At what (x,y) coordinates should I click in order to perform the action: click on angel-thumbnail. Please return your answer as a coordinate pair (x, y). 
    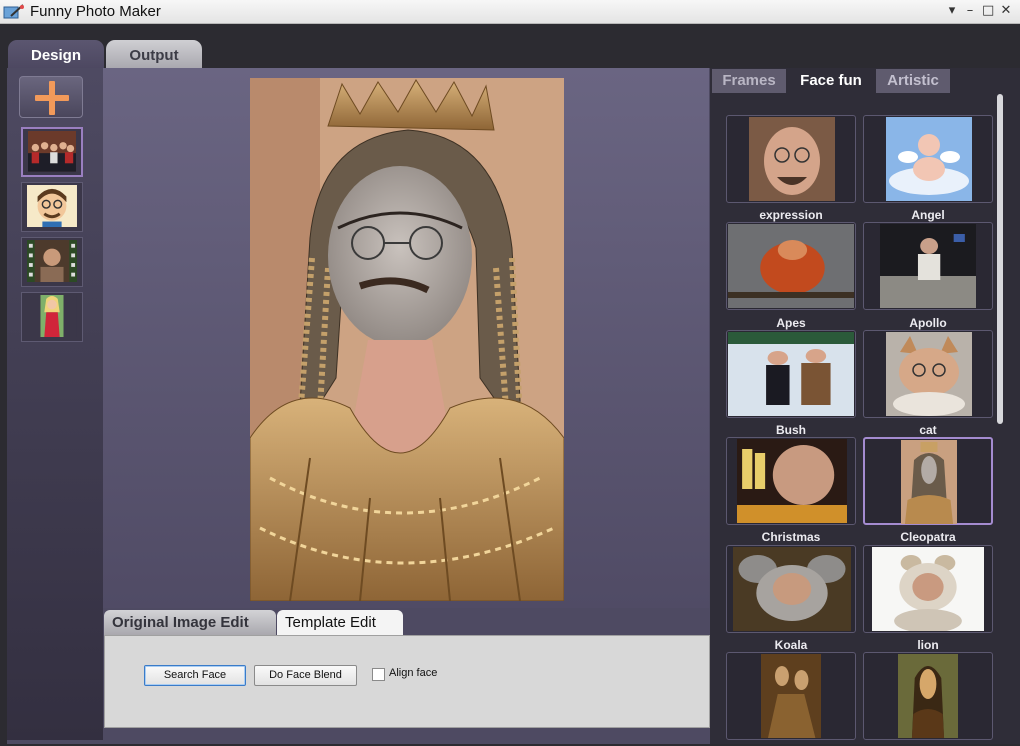
    Looking at the image, I should click on (929, 159).